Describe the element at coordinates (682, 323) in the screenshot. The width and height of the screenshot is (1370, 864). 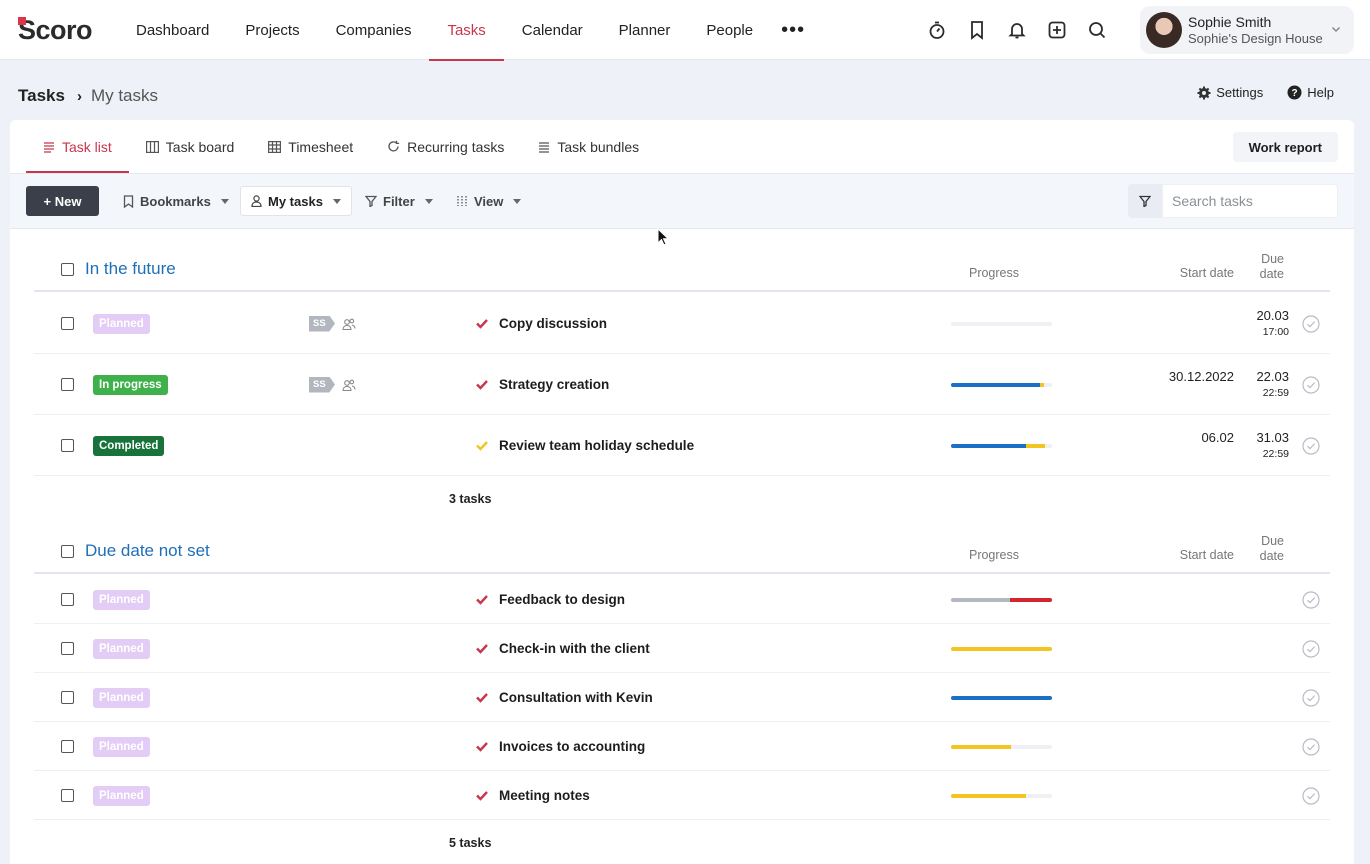
I see `task-row: Planned SS Copy discussion 20.03 17:00` at that location.